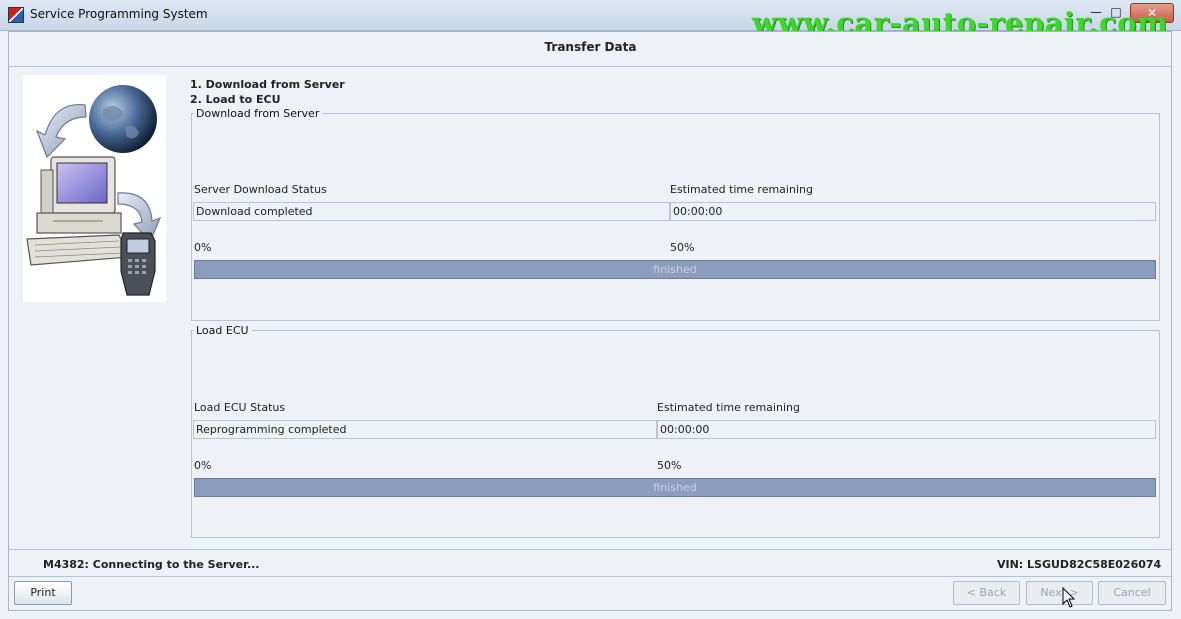 This screenshot has width=1181, height=619. Describe the element at coordinates (1059, 593) in the screenshot. I see `next-button: Next >` at that location.